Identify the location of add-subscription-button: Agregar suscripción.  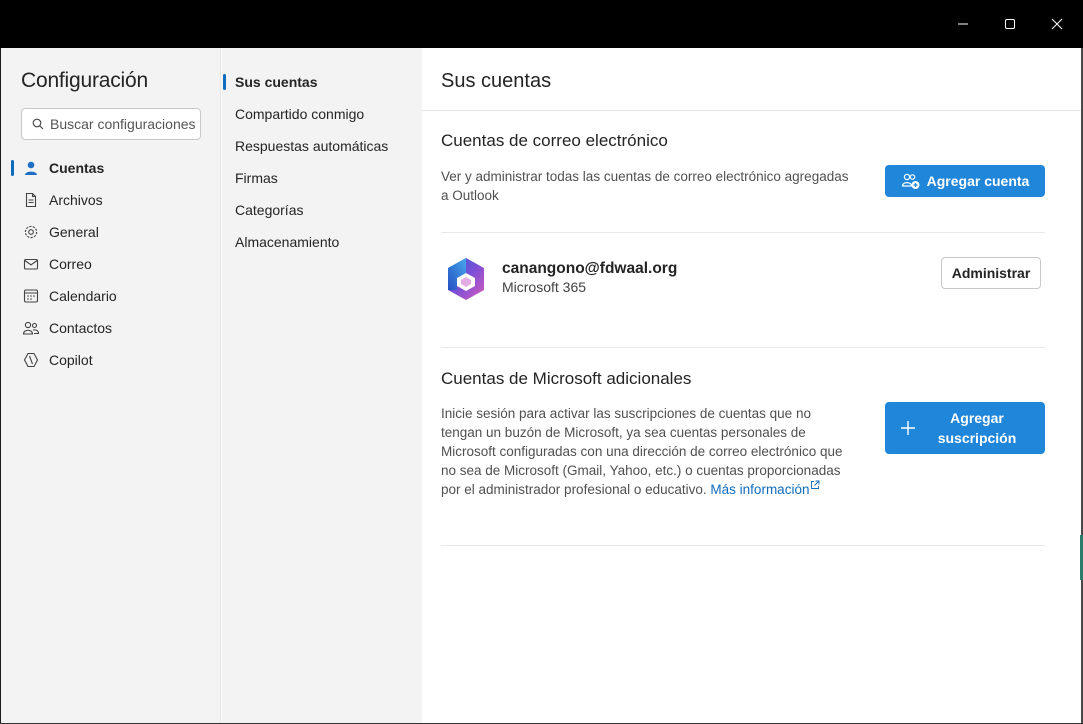
(965, 428).